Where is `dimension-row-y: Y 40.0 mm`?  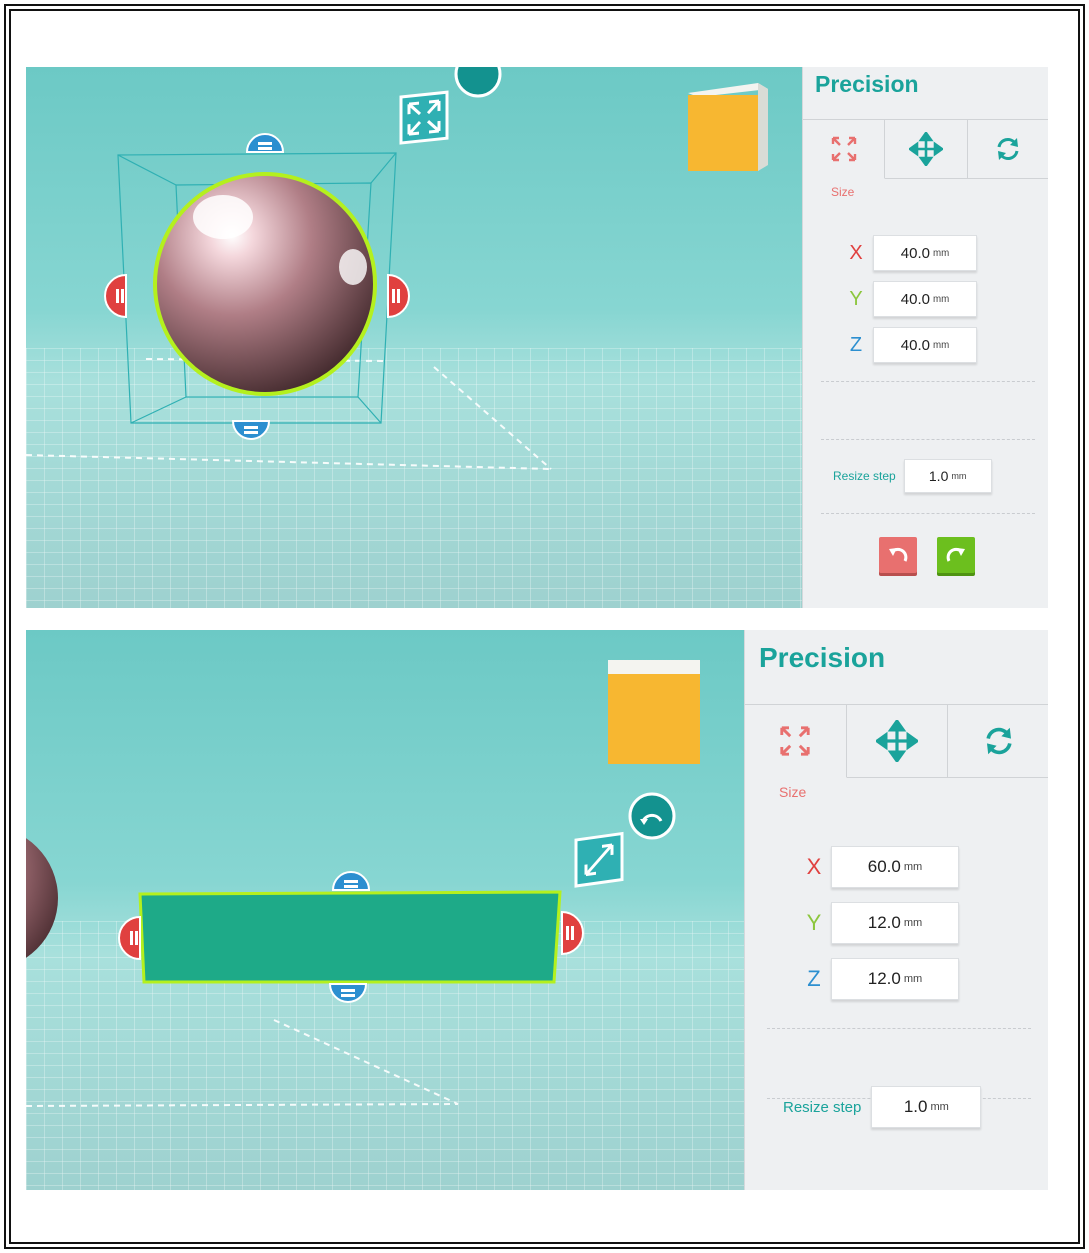
dimension-row-y: Y 40.0 mm is located at coordinates (911, 299).